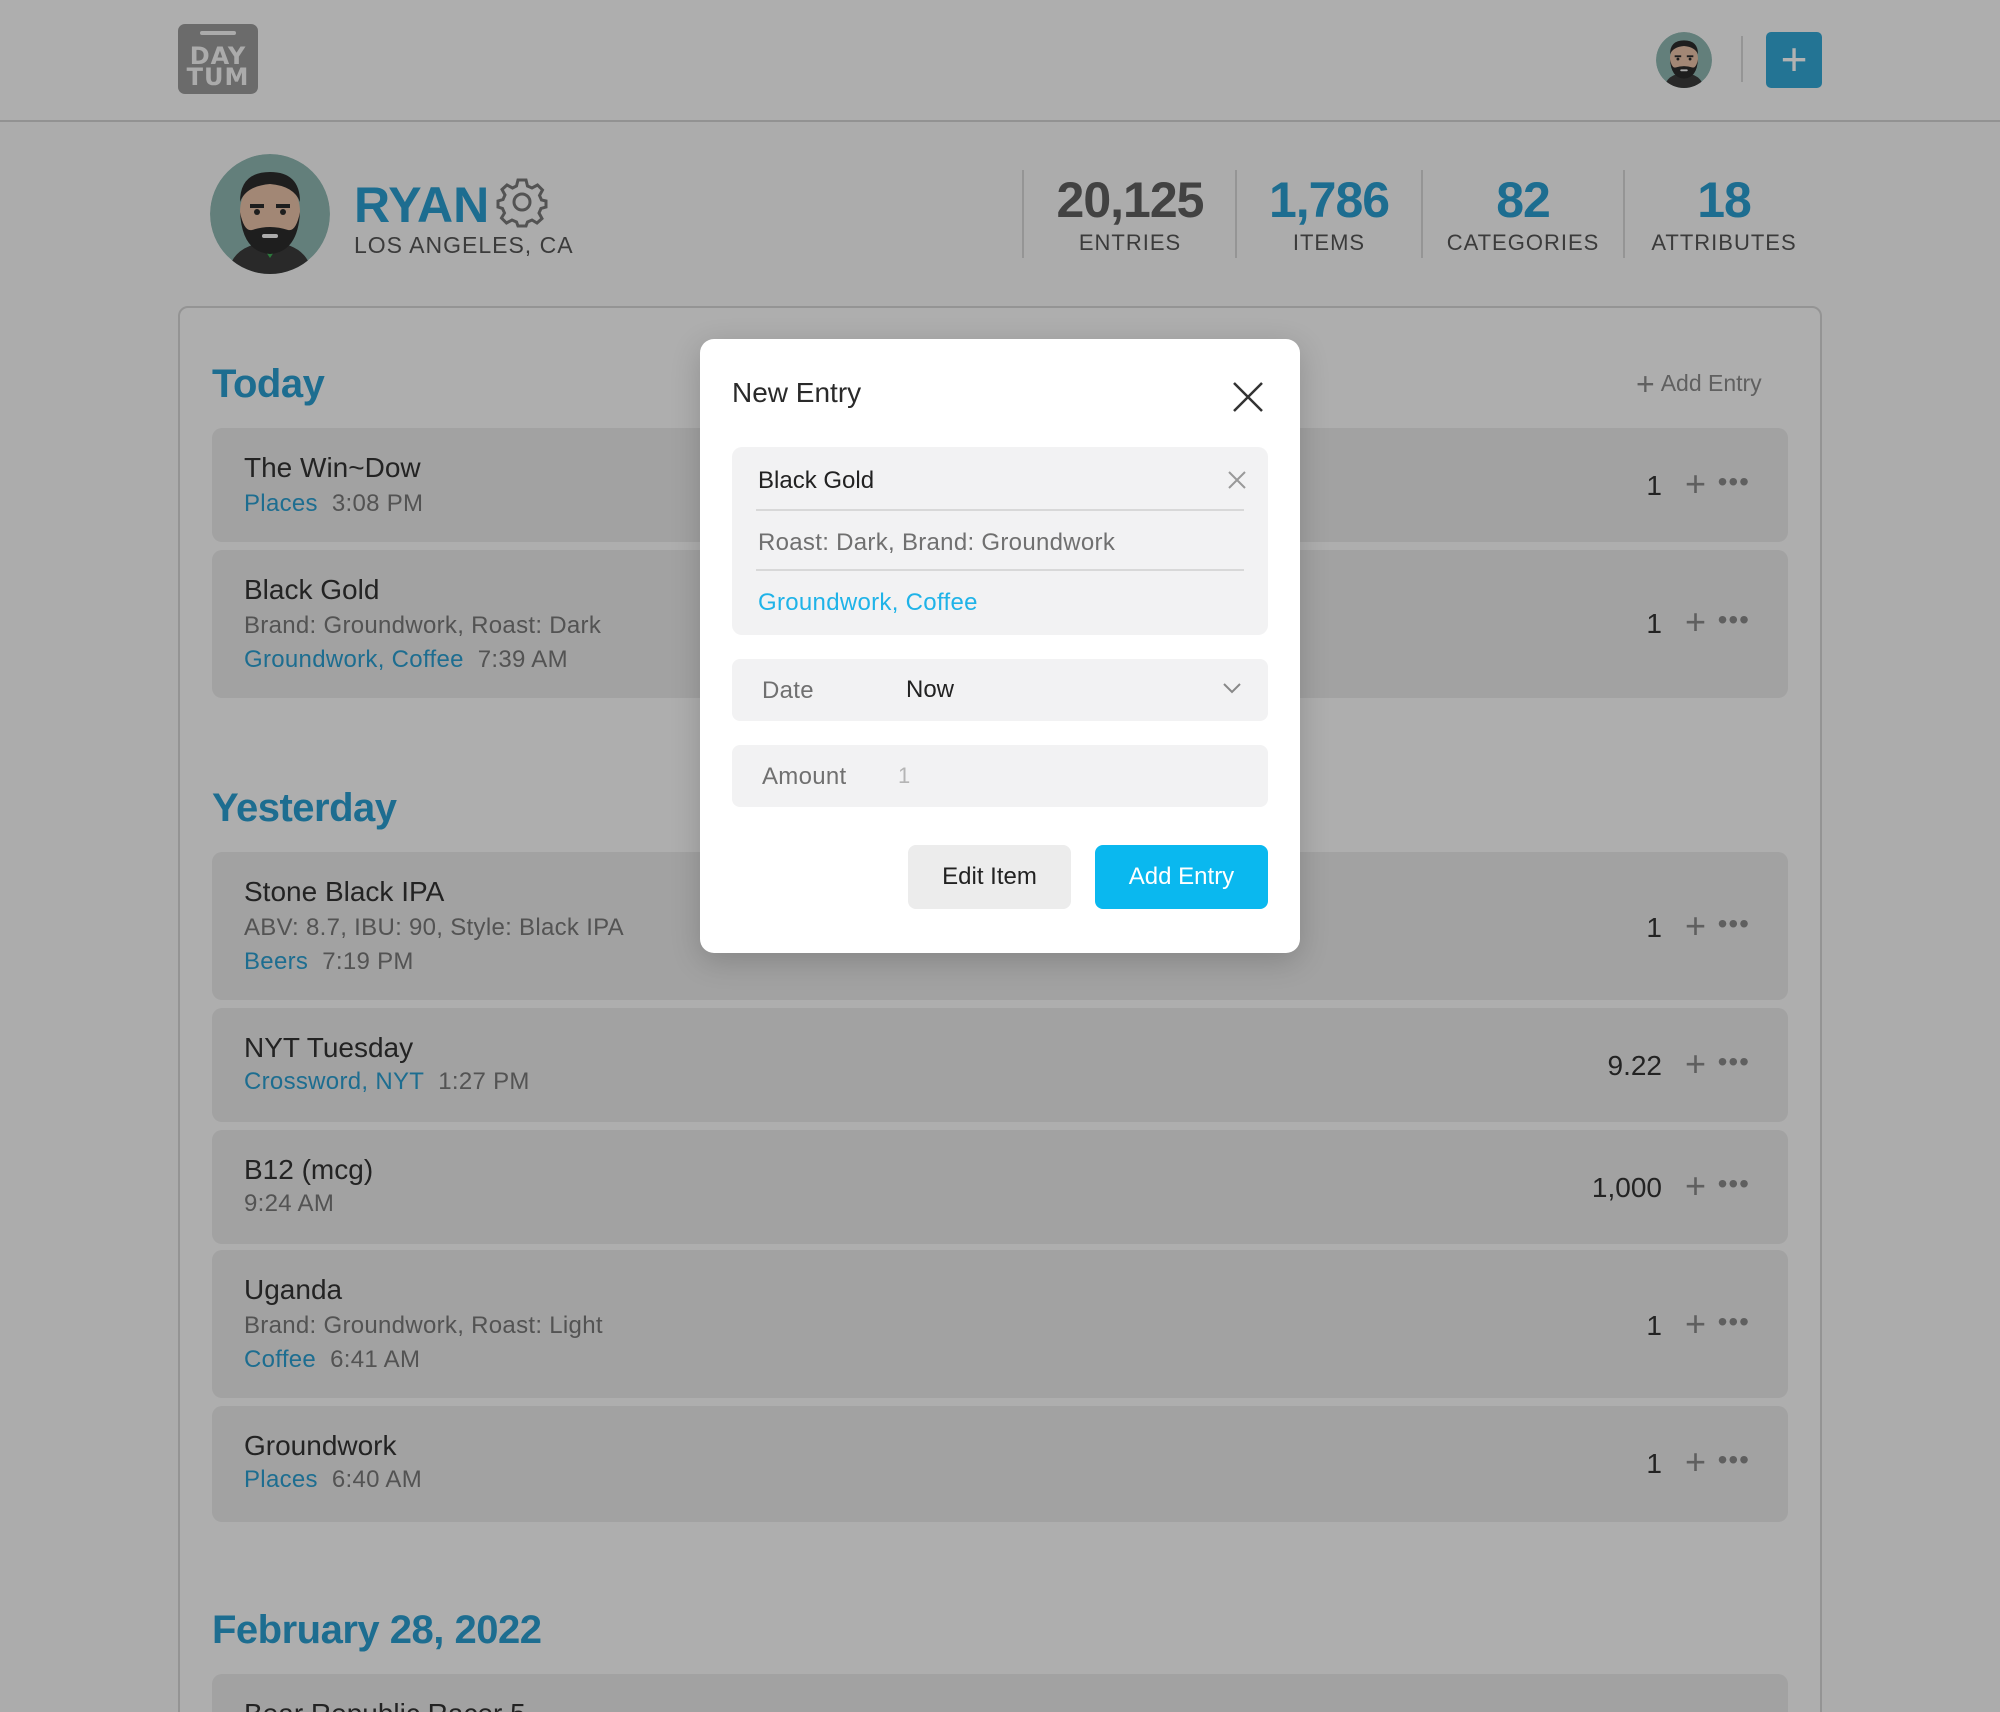  Describe the element at coordinates (1068, 776) in the screenshot. I see `amount-input` at that location.